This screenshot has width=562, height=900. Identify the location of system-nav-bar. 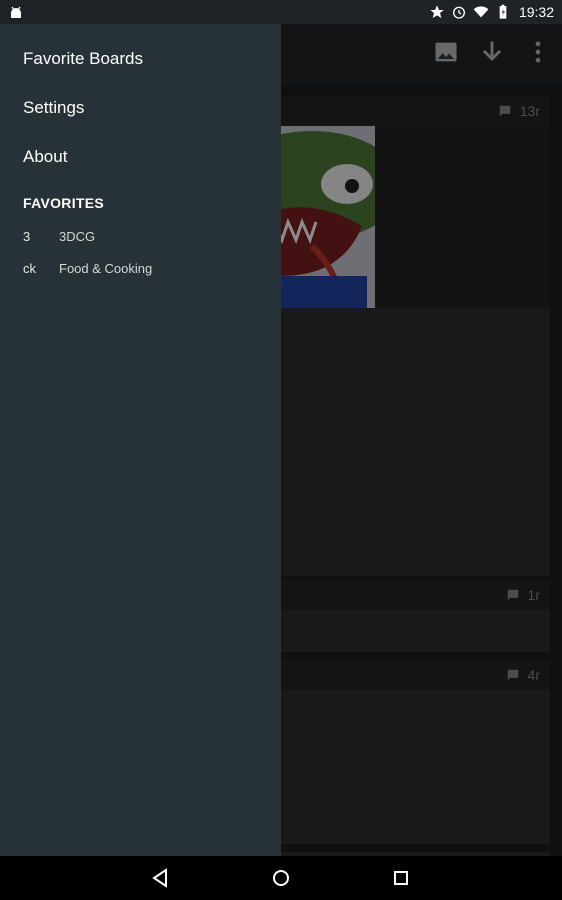
(281, 878).